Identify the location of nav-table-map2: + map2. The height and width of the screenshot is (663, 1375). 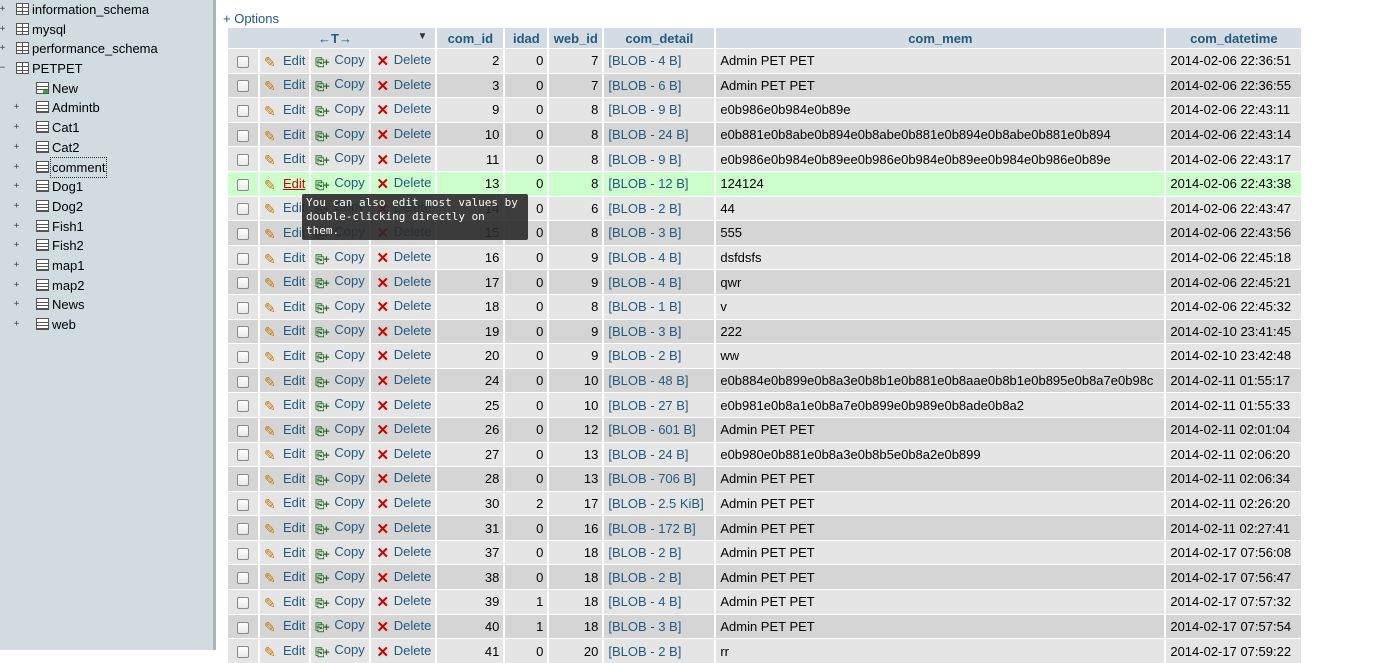
(106, 286).